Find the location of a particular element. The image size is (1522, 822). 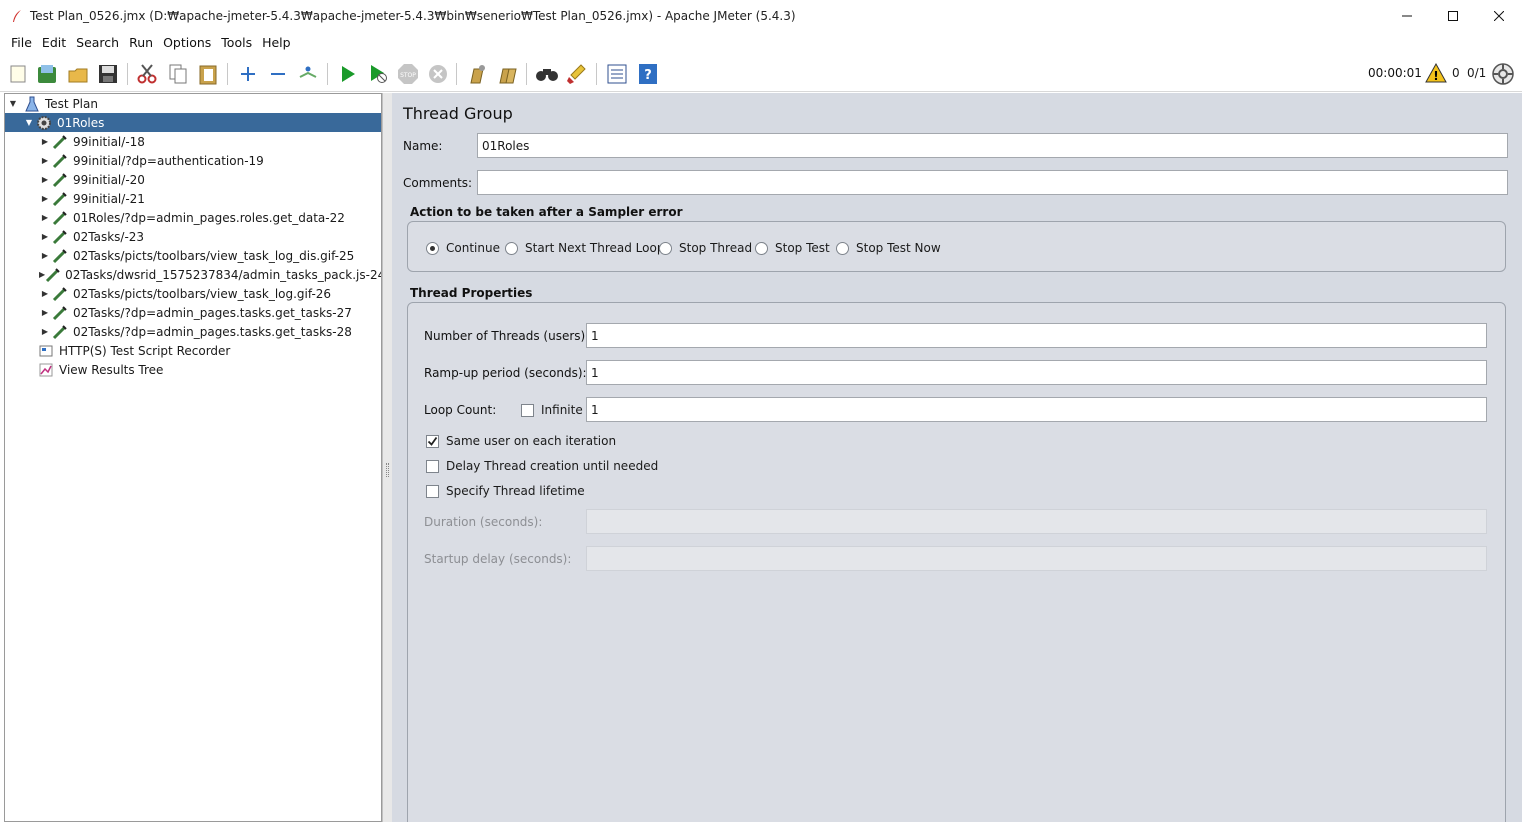

cut-icon is located at coordinates (147, 74).